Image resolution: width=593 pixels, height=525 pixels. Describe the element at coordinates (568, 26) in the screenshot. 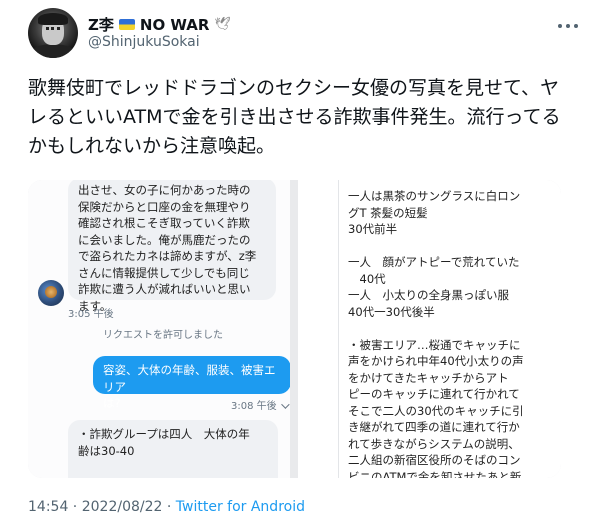

I see `more-options-icon` at that location.